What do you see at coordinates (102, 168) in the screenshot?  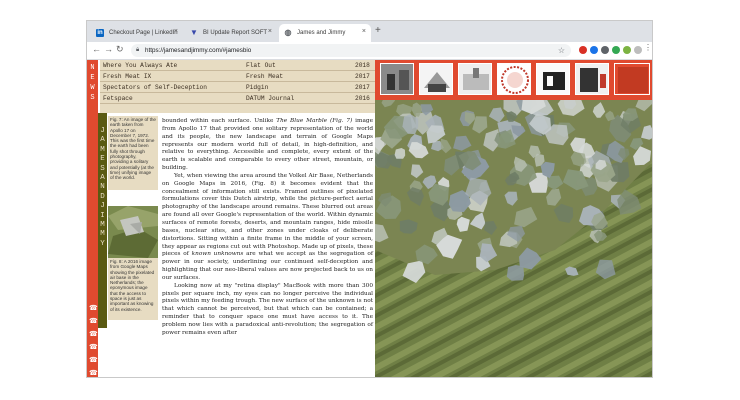 I see `title-letter: S` at bounding box center [102, 168].